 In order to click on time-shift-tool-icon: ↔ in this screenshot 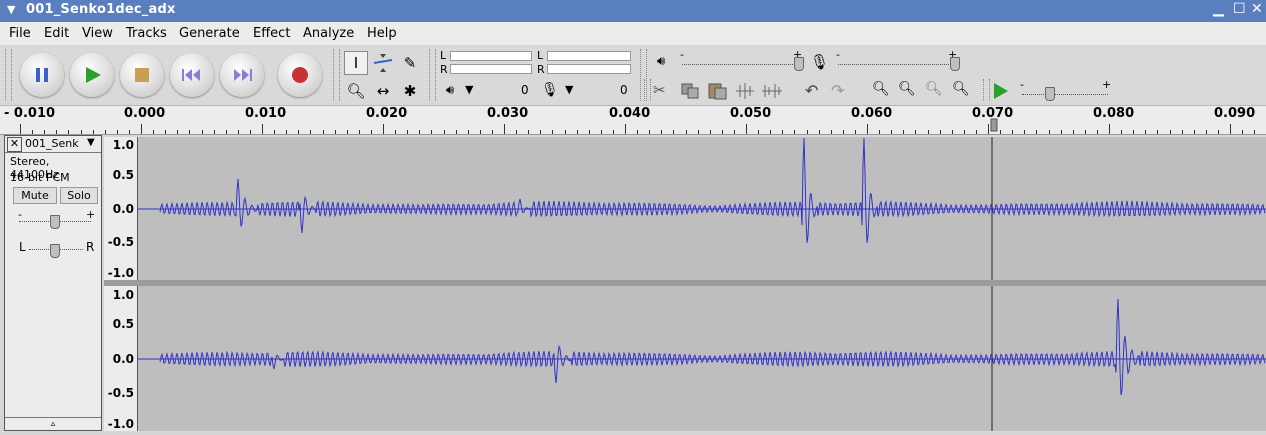, I will do `click(383, 91)`.